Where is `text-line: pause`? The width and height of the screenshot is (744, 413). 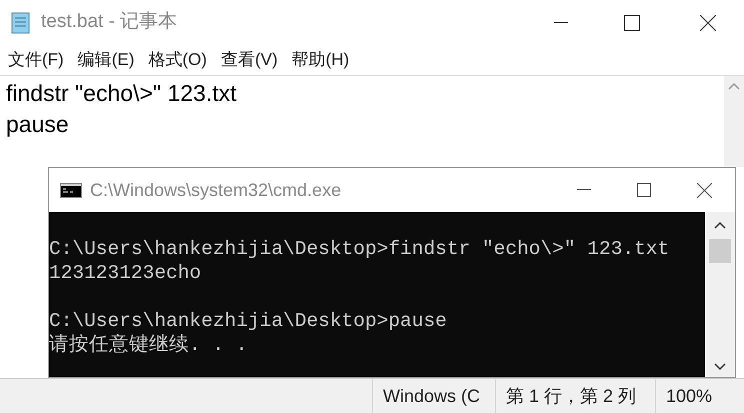 text-line: pause is located at coordinates (38, 124).